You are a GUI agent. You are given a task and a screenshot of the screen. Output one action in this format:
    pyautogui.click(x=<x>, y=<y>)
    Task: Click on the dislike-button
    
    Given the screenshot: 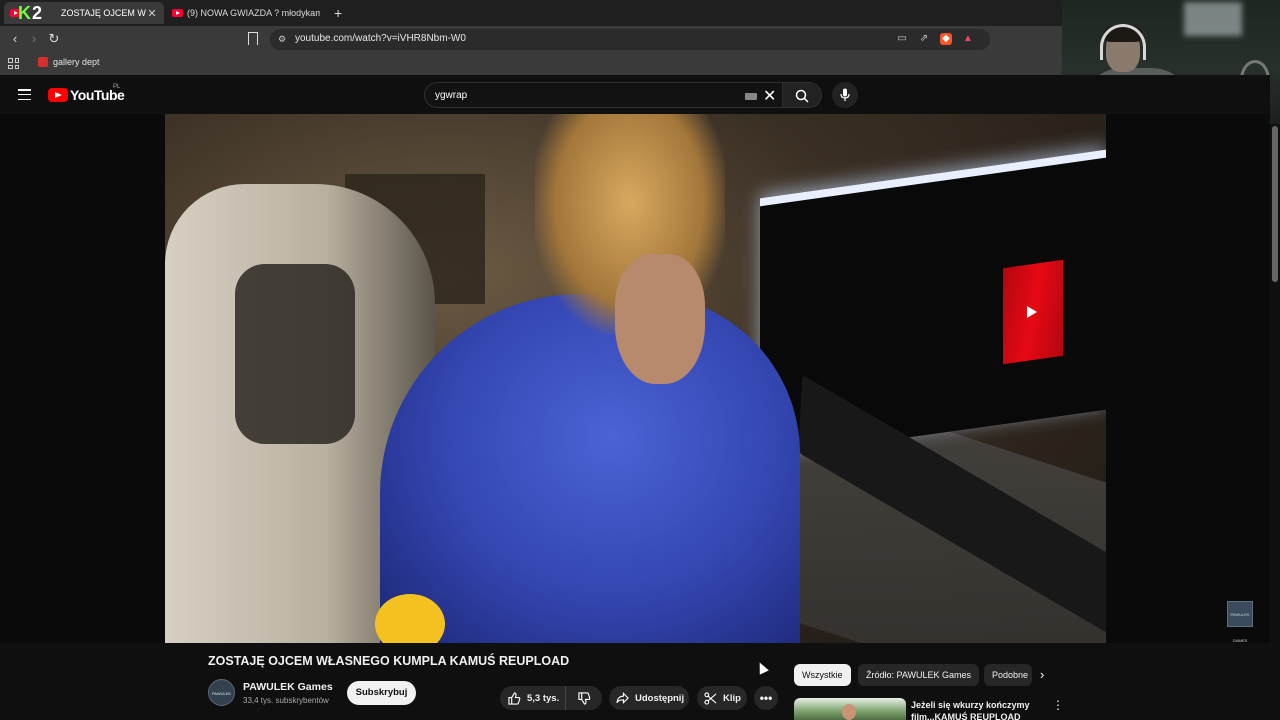 What is the action you would take?
    pyautogui.click(x=584, y=698)
    